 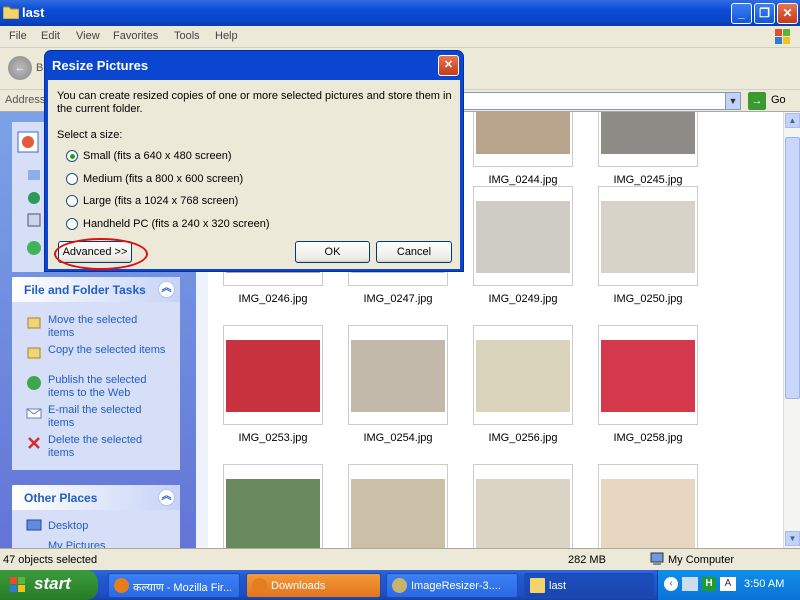 What do you see at coordinates (107, 417) in the screenshot?
I see `task-email: E-mail the selected items` at bounding box center [107, 417].